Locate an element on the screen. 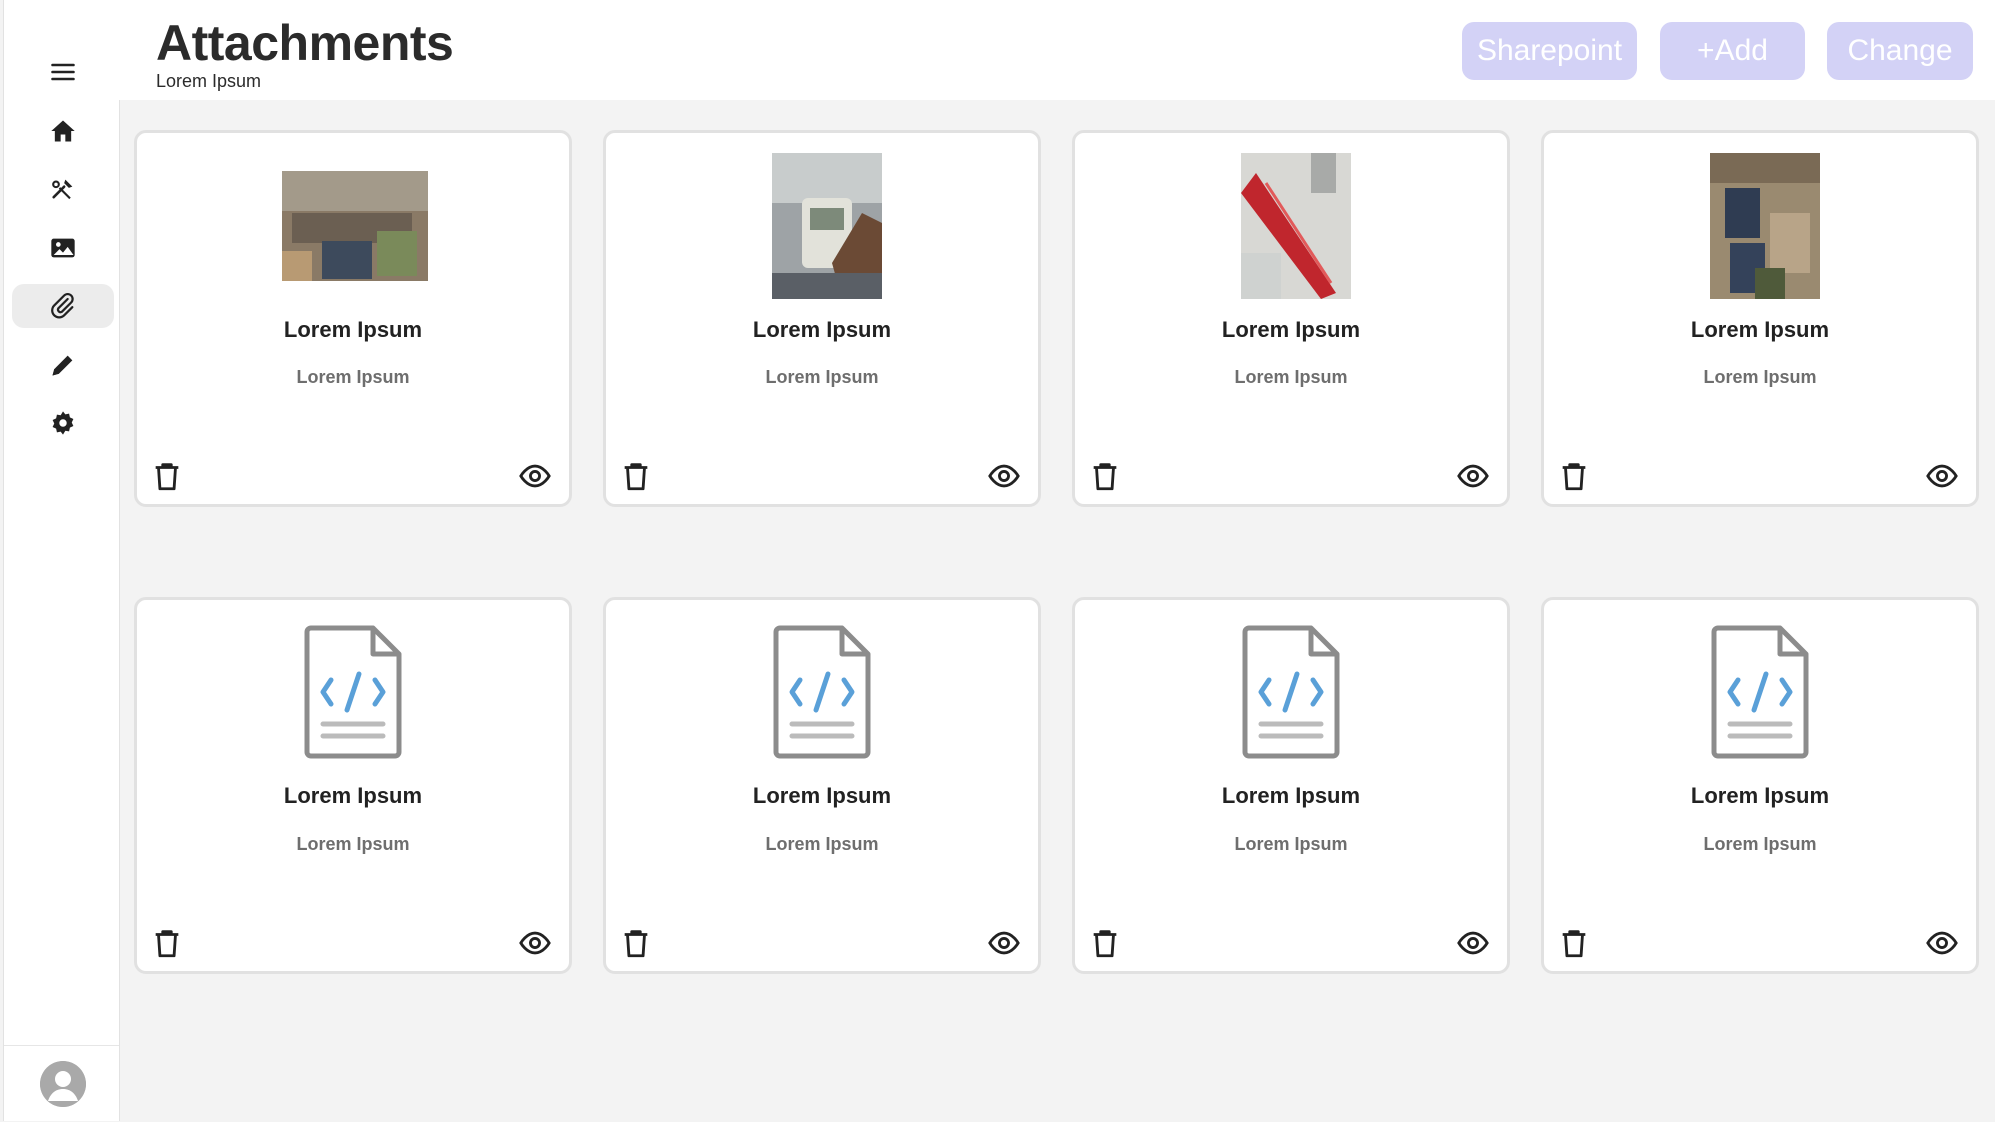 The image size is (1995, 1122). home-icon is located at coordinates (63, 131).